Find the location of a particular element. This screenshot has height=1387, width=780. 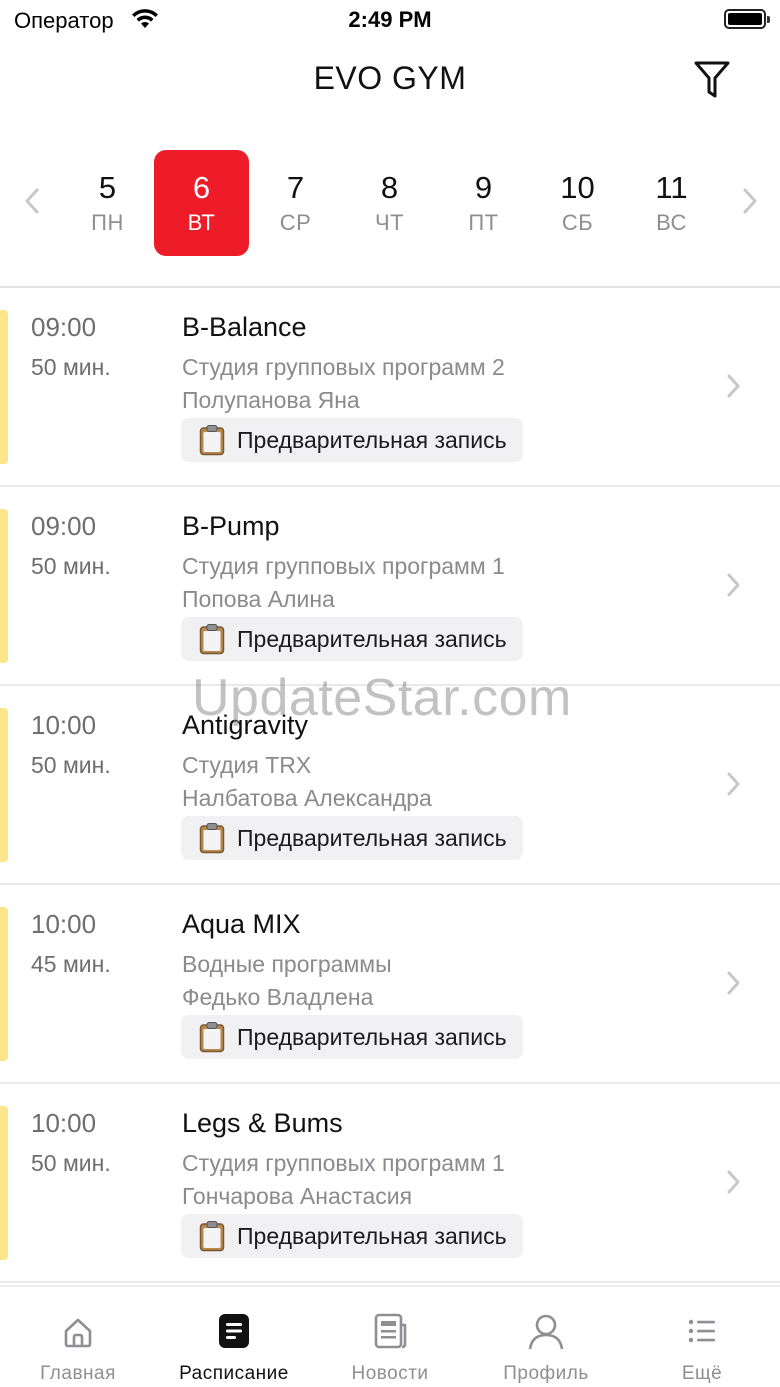

day-weekday: СР is located at coordinates (295, 222).